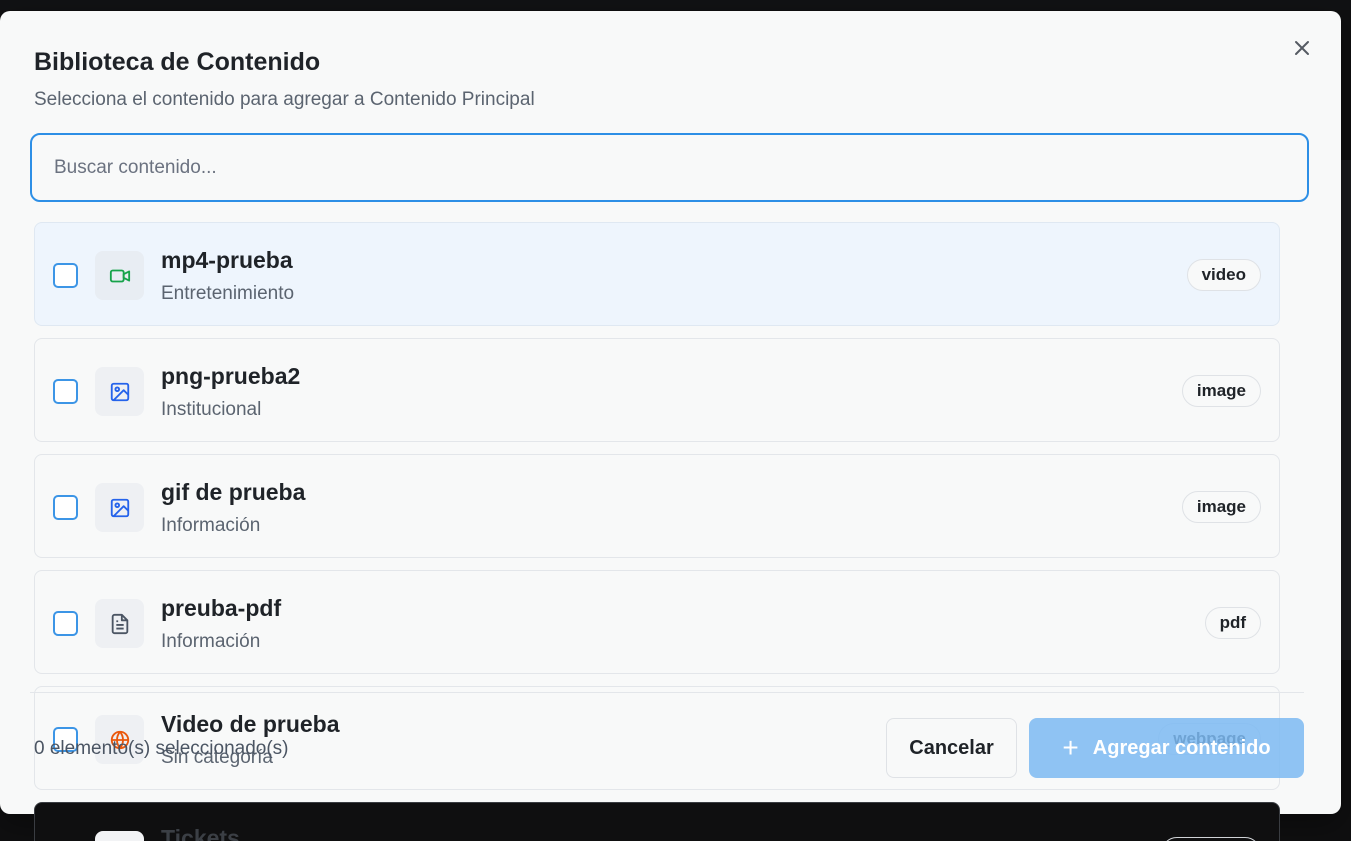 The image size is (1351, 841). What do you see at coordinates (119, 275) in the screenshot?
I see `video-icon` at bounding box center [119, 275].